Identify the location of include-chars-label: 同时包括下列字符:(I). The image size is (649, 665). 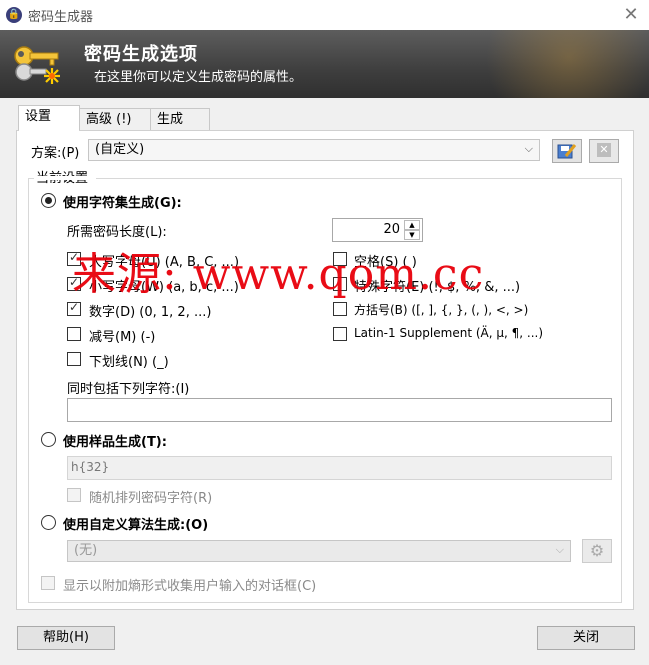
(128, 389).